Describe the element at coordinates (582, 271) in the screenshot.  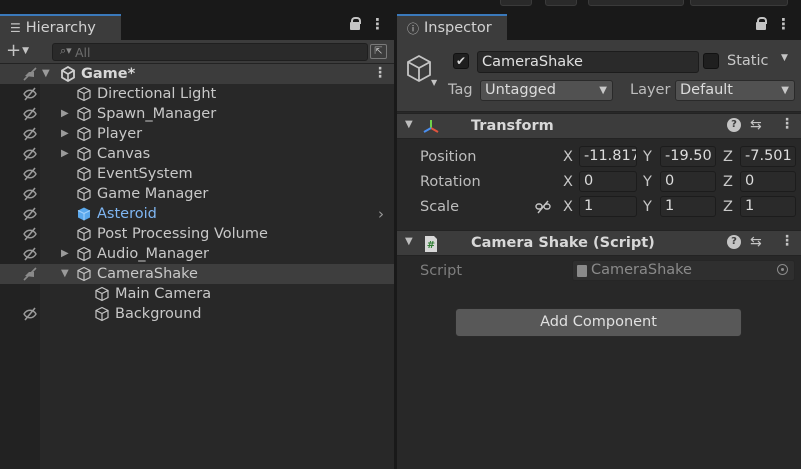
I see `script-file-icon` at that location.